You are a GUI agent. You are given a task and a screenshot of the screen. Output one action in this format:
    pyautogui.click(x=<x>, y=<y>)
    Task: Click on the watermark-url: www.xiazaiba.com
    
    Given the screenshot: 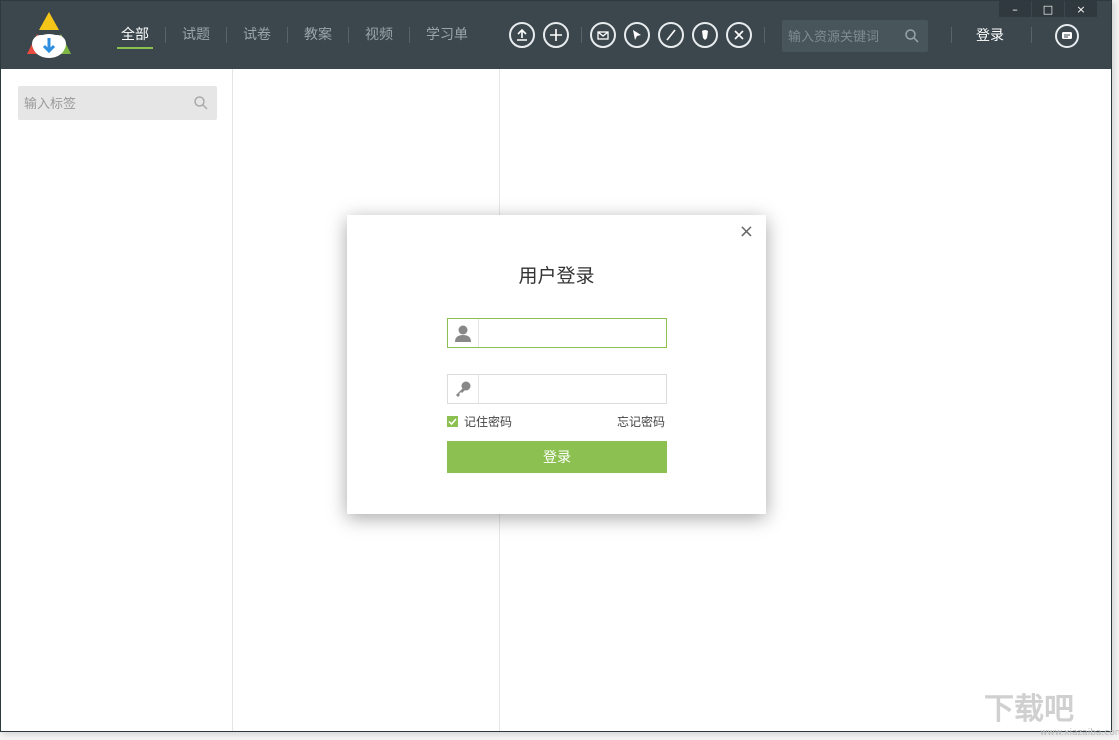 What is the action you would take?
    pyautogui.click(x=1079, y=733)
    